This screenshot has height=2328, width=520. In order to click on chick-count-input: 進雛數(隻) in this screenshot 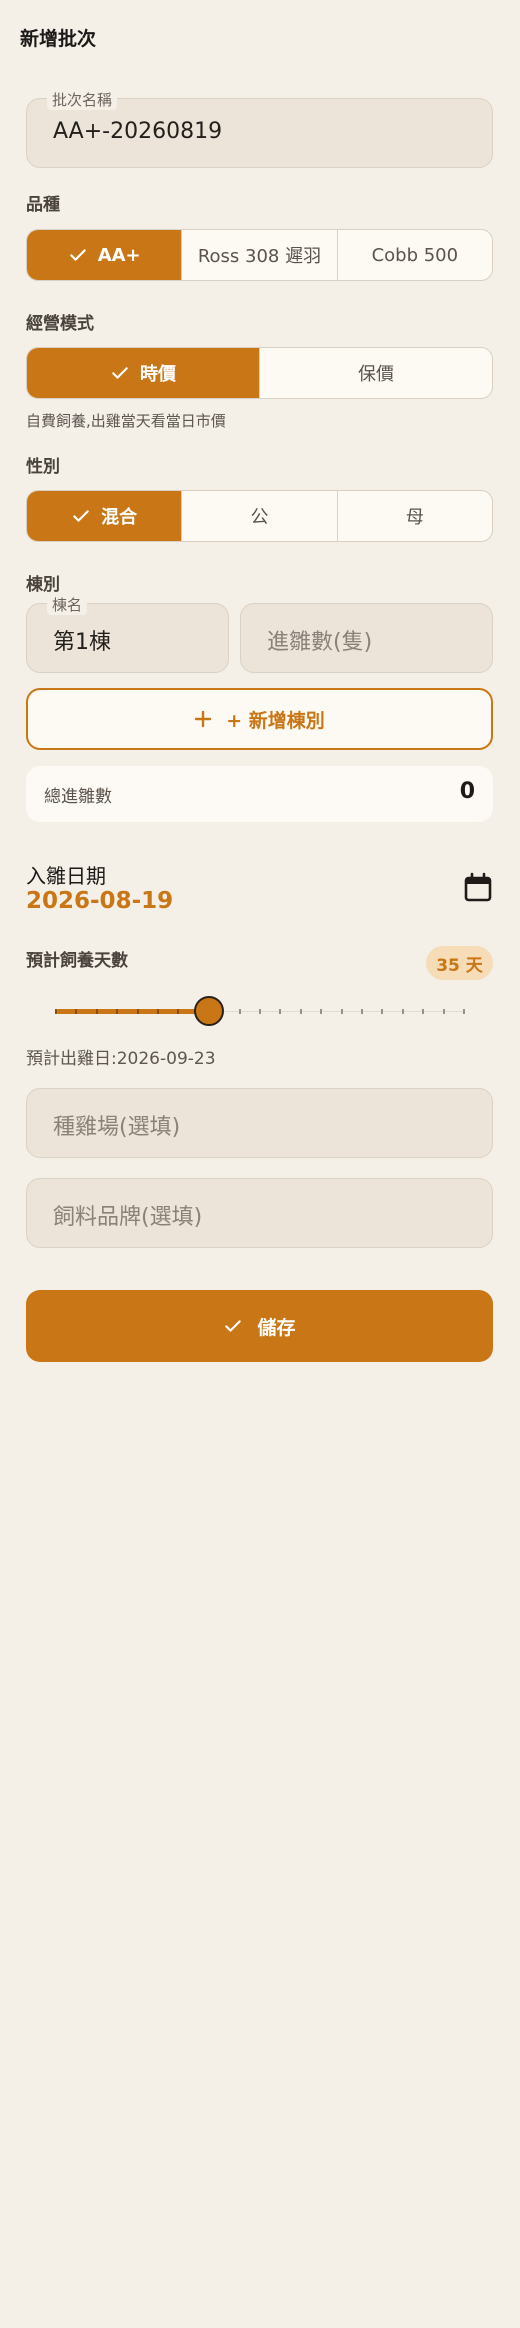, I will do `click(366, 638)`.